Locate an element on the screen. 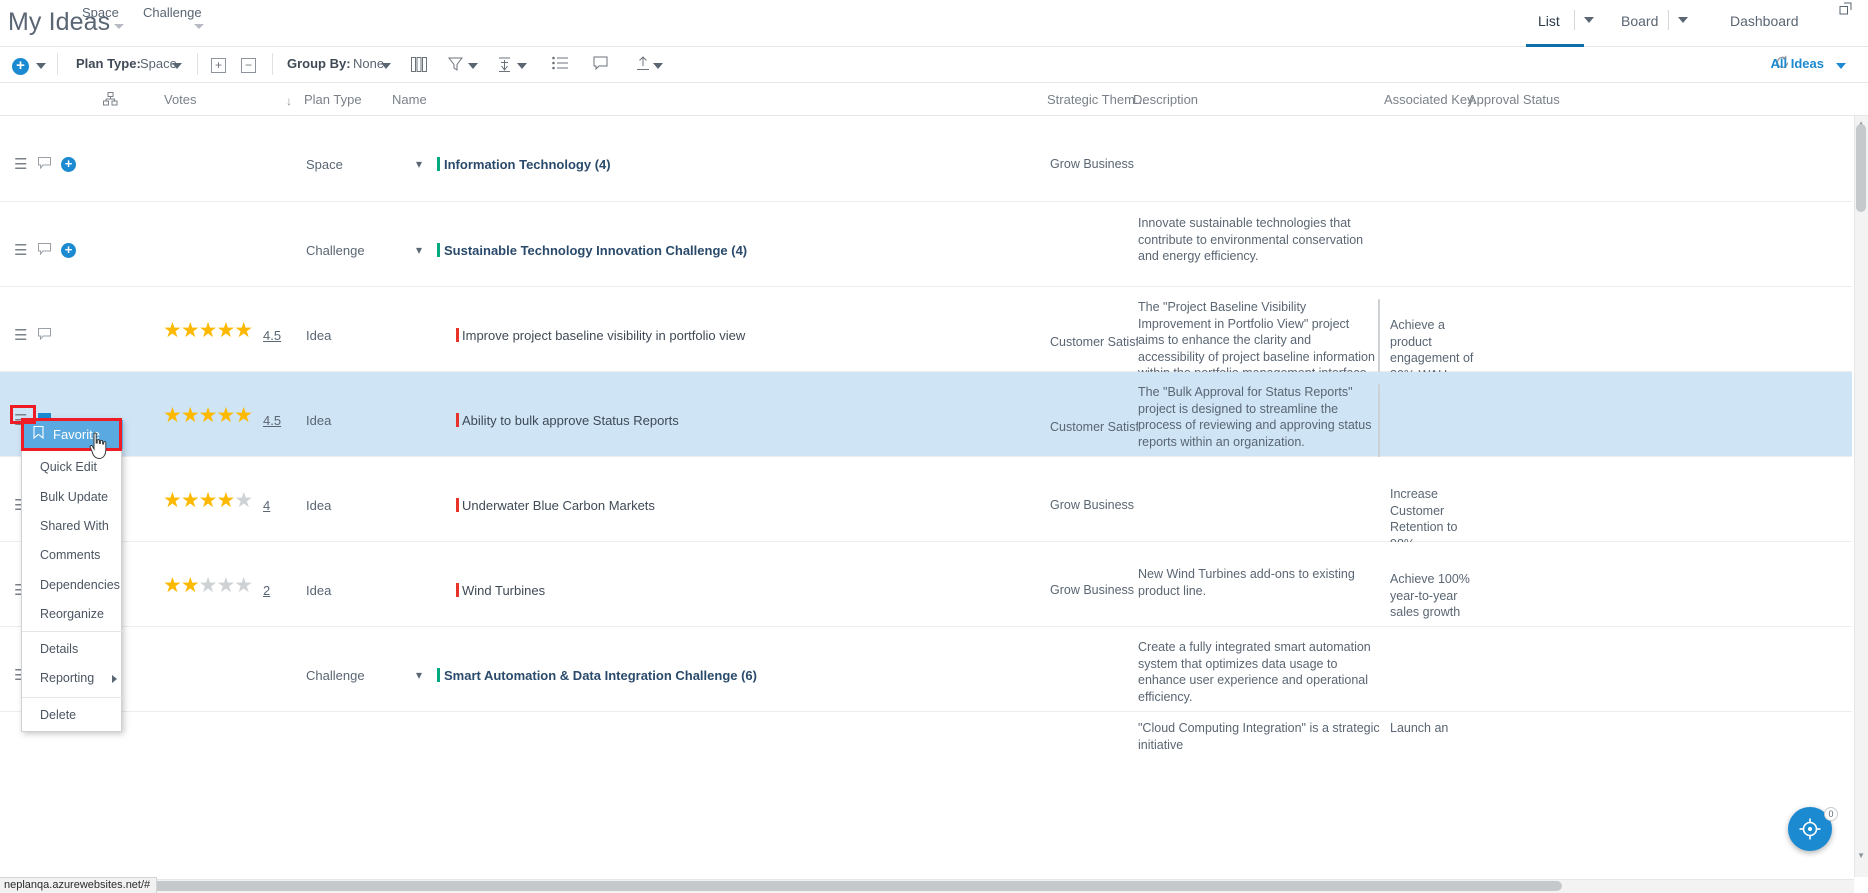 Image resolution: width=1868 pixels, height=893 pixels. expand-all-button: + is located at coordinates (218, 65).